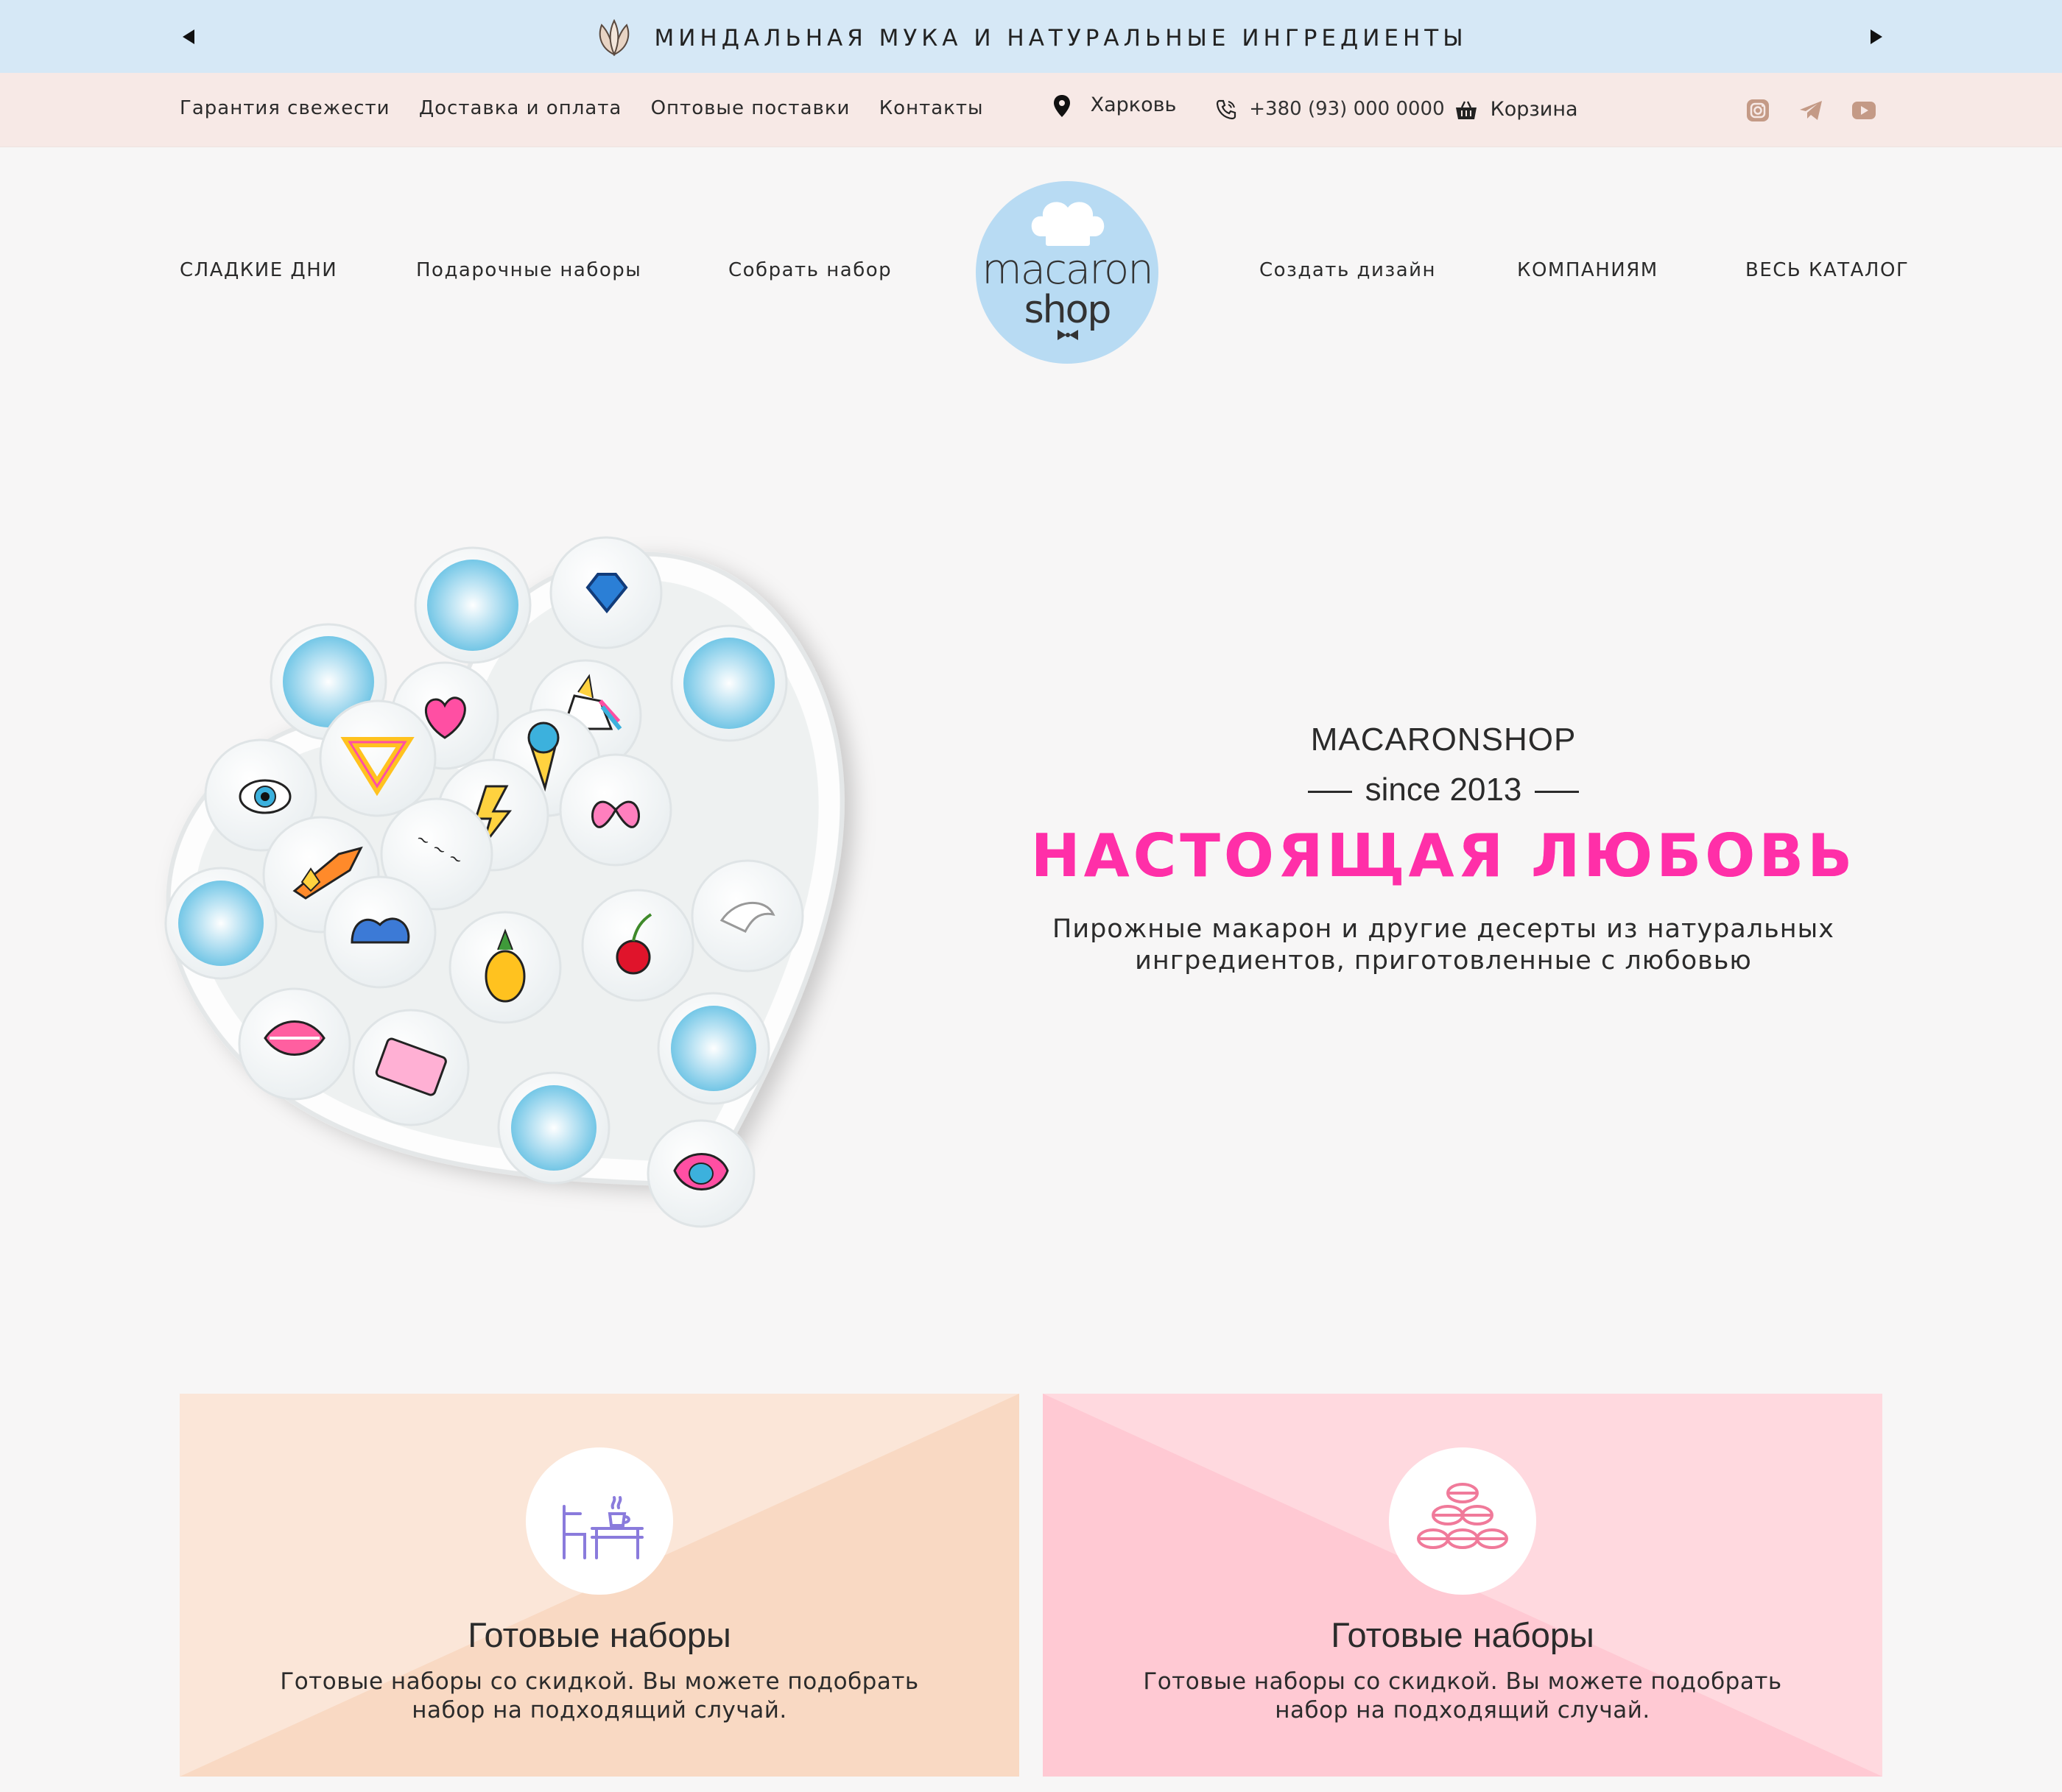 The height and width of the screenshot is (1792, 2062). I want to click on city-name: Харковь, so click(1133, 105).